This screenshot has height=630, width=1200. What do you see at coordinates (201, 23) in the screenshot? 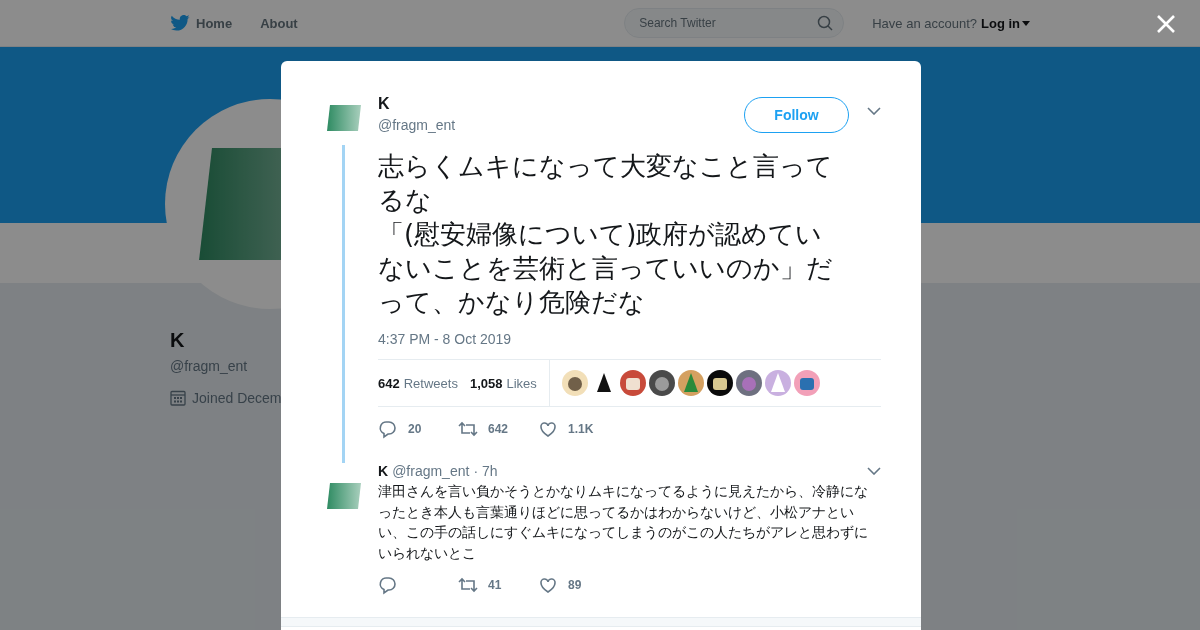
I see `nav-link: Home` at bounding box center [201, 23].